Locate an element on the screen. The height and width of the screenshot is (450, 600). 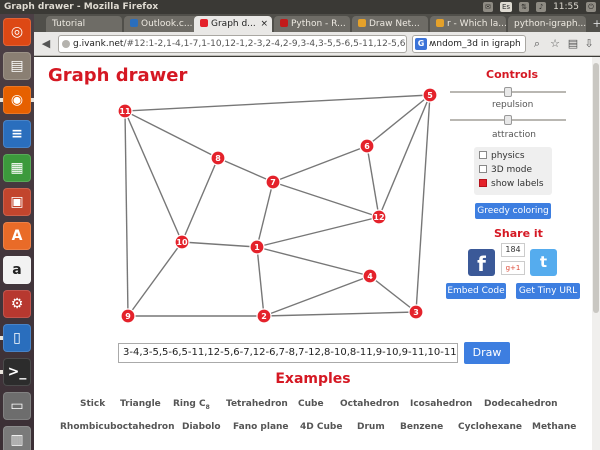
options-panel: physics 3D mode show labels is located at coordinates (513, 171).